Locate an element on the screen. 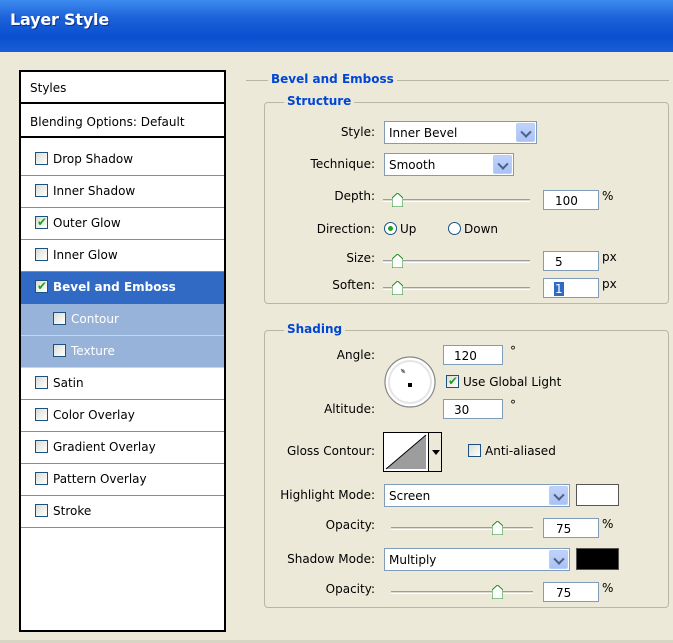 This screenshot has height=643, width=673. shadow-opacity-input: 75 is located at coordinates (571, 592).